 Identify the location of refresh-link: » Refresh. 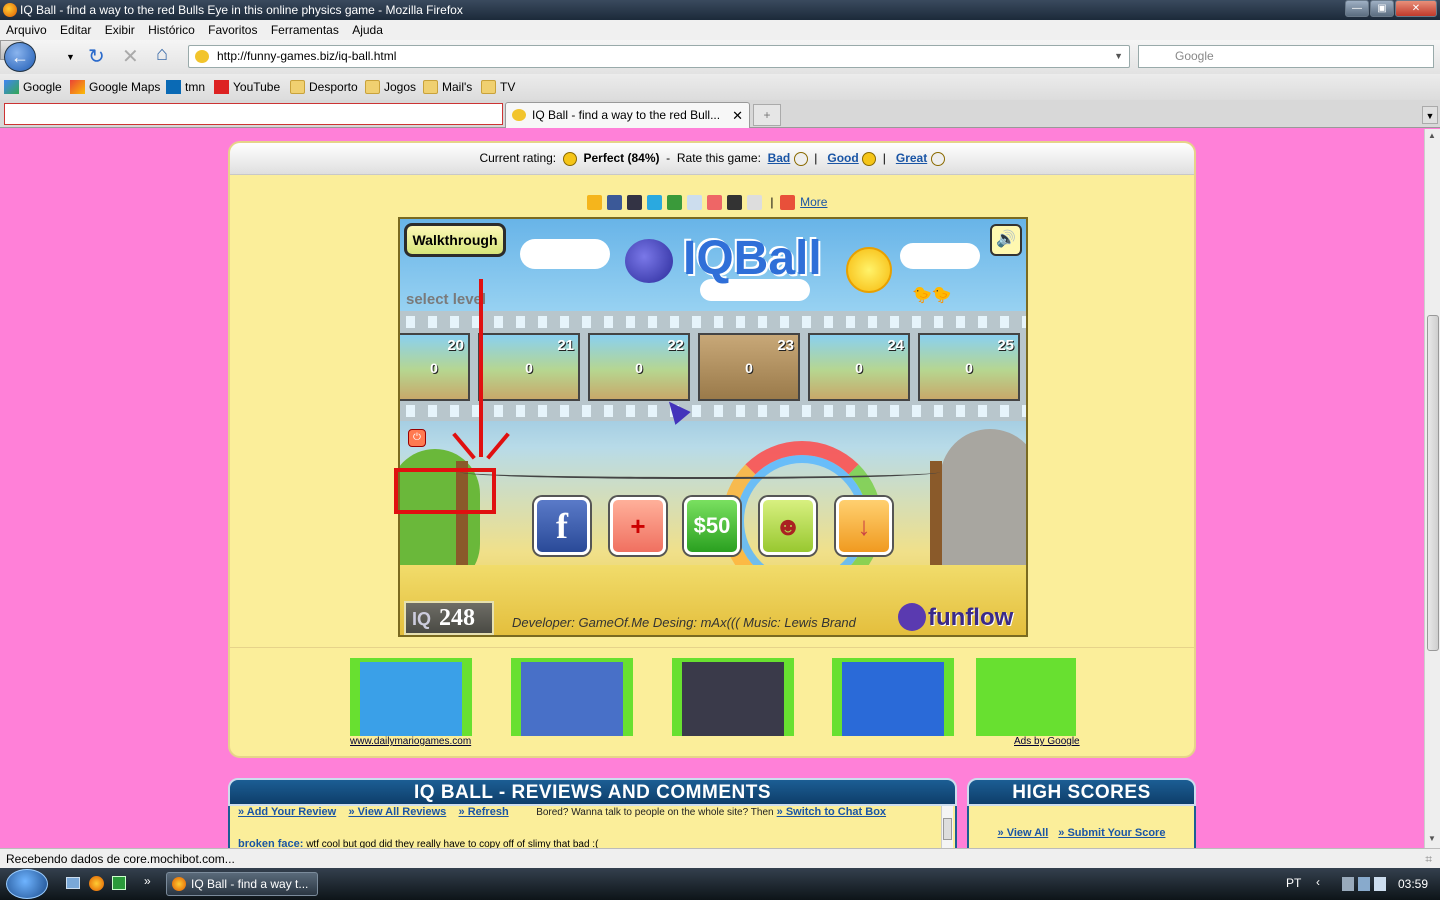
(484, 812).